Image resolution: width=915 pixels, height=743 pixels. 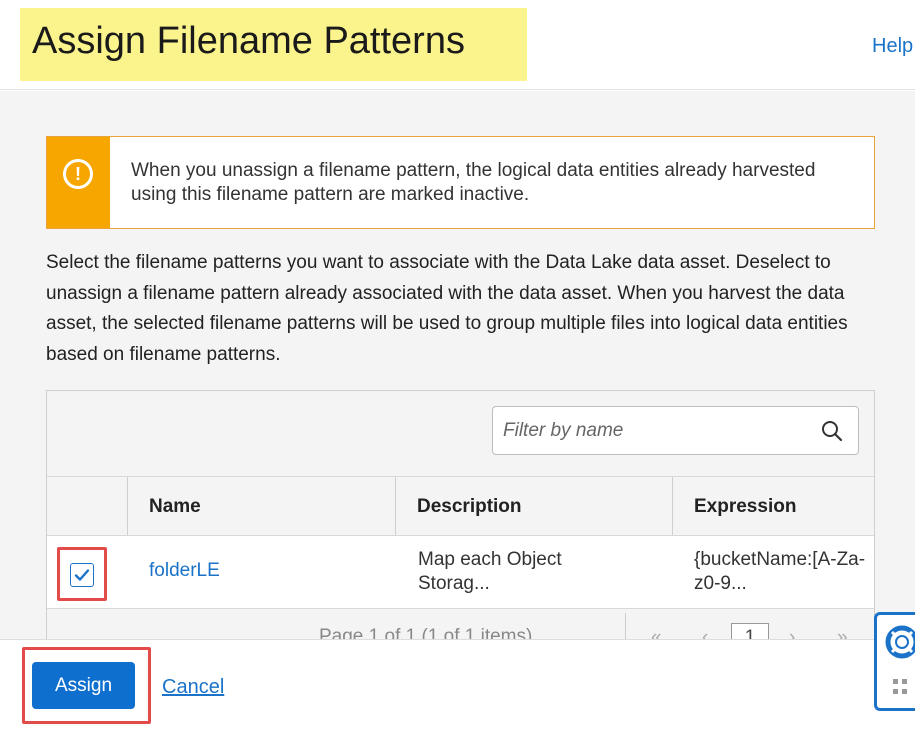 I want to click on filter-box, so click(x=675, y=430).